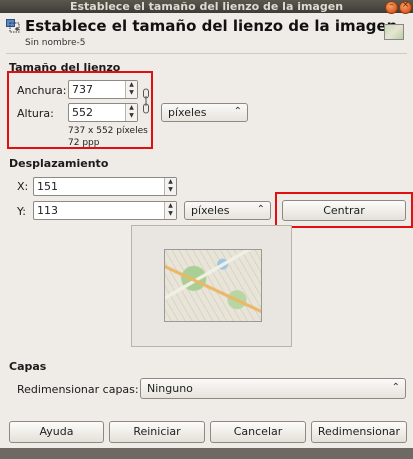  I want to click on resize-button-label: Redimensionar, so click(359, 431).